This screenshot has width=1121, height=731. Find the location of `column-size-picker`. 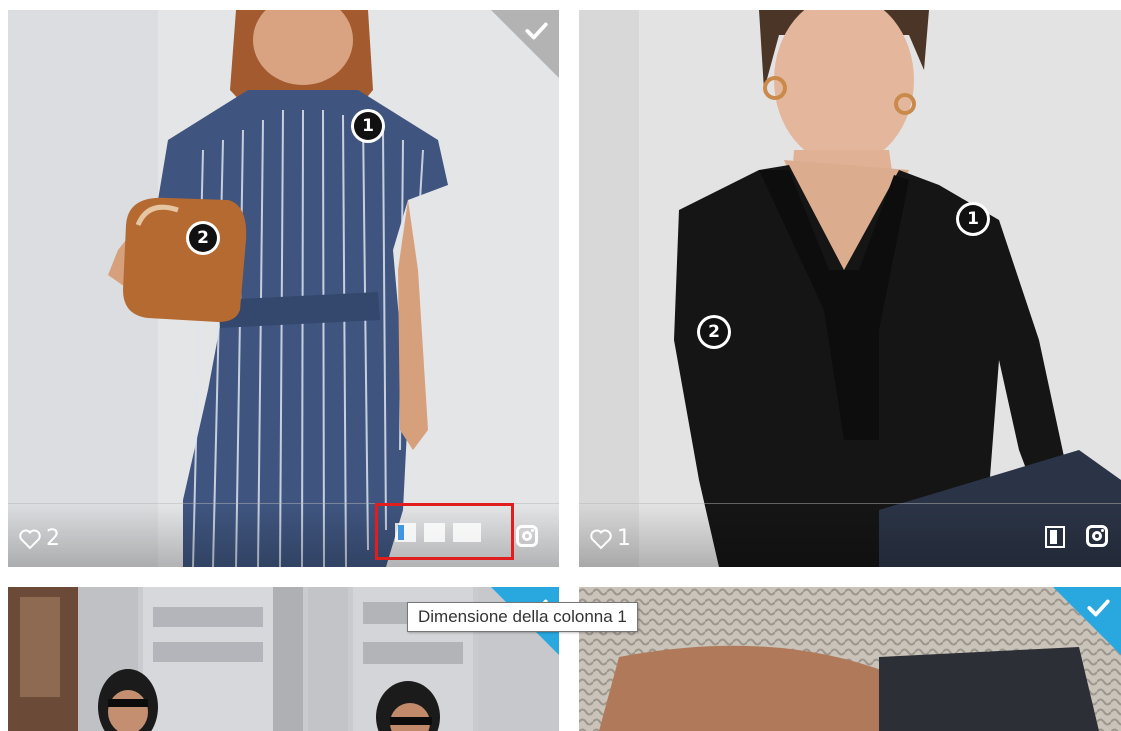

column-size-picker is located at coordinates (438, 532).